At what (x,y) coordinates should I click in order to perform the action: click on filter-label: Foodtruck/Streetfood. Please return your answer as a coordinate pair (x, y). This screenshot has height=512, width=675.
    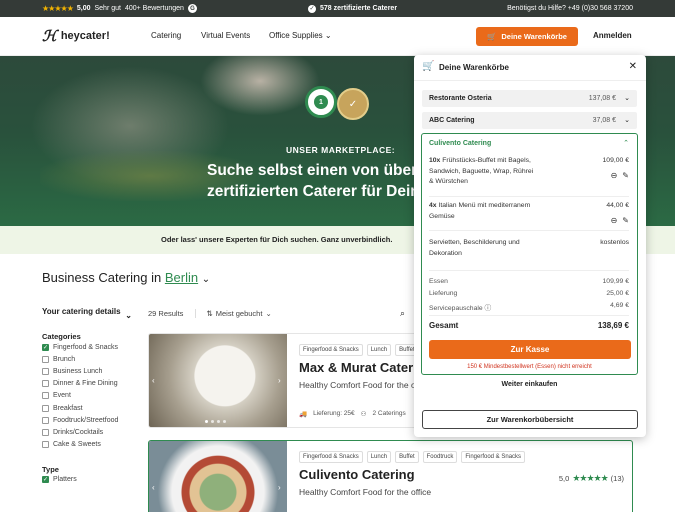
    Looking at the image, I should click on (86, 420).